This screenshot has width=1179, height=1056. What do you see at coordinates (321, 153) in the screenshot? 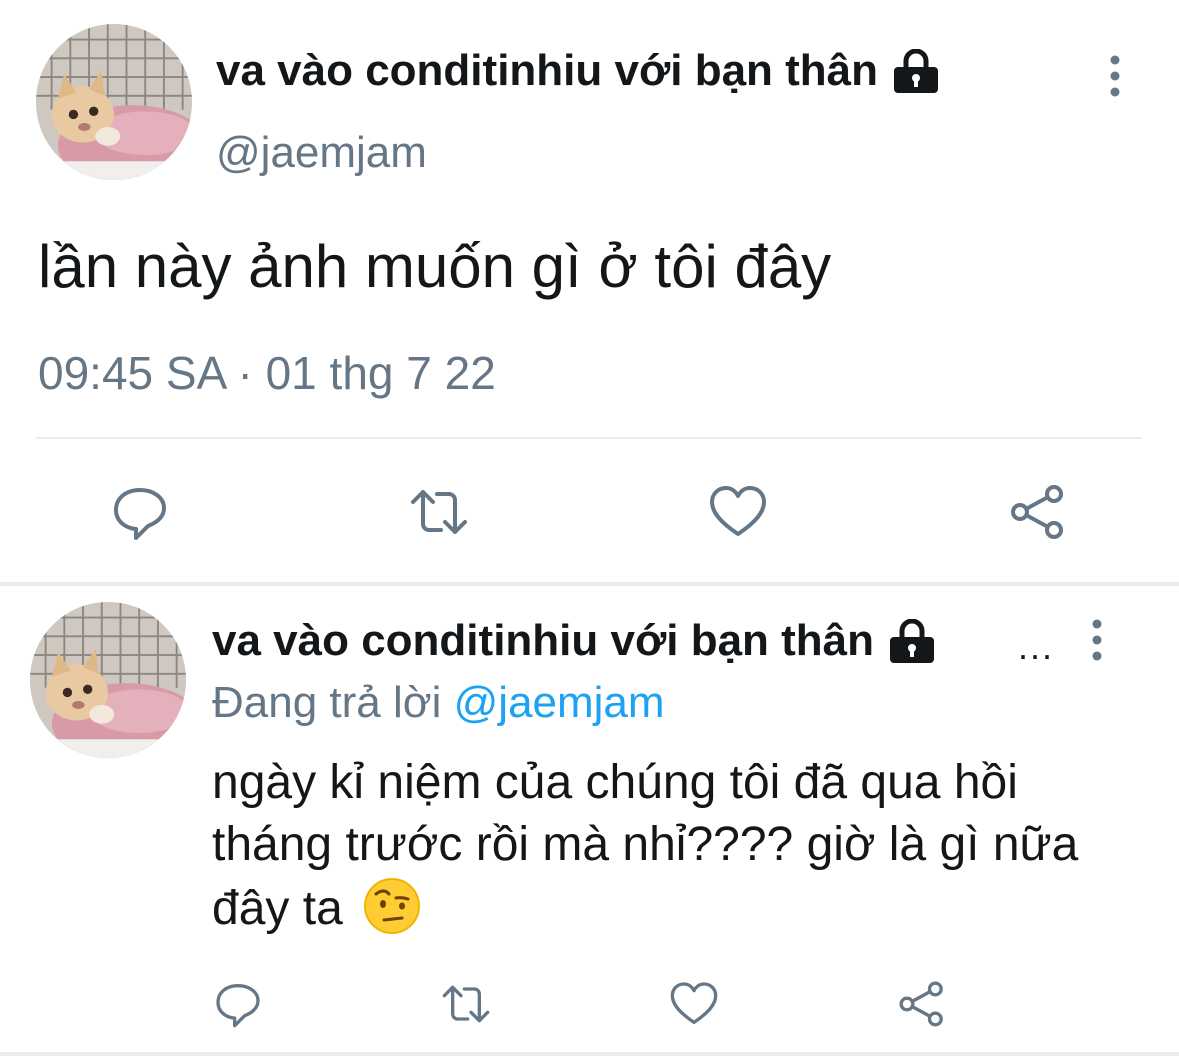
I see `user-handle: @jaemjam` at bounding box center [321, 153].